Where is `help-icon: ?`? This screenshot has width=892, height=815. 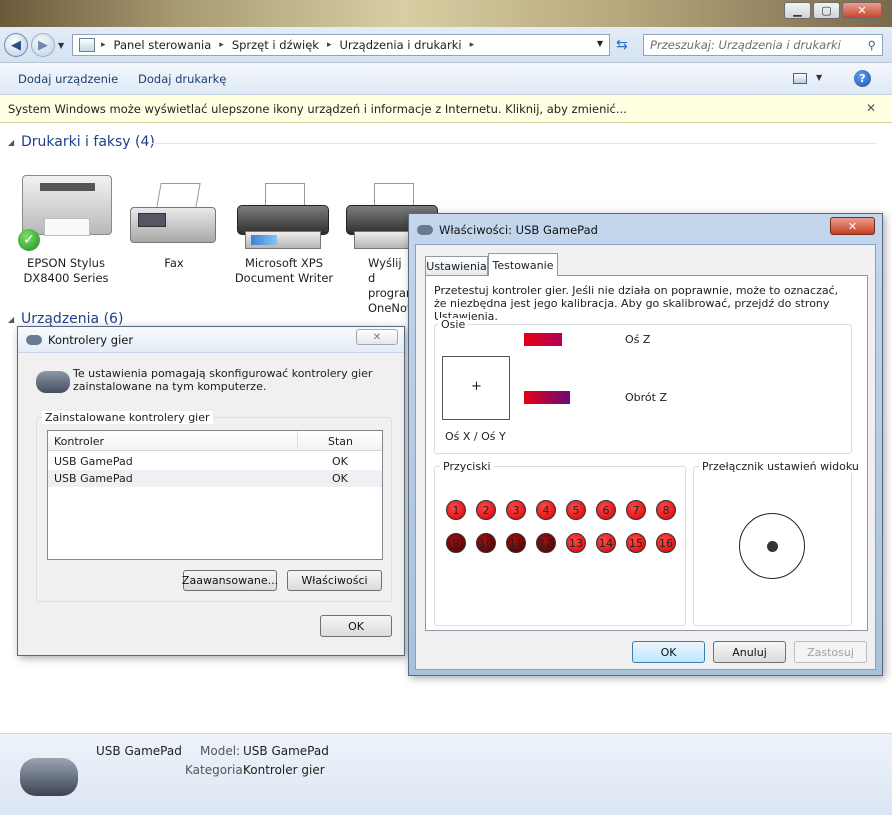
help-icon: ? is located at coordinates (862, 78).